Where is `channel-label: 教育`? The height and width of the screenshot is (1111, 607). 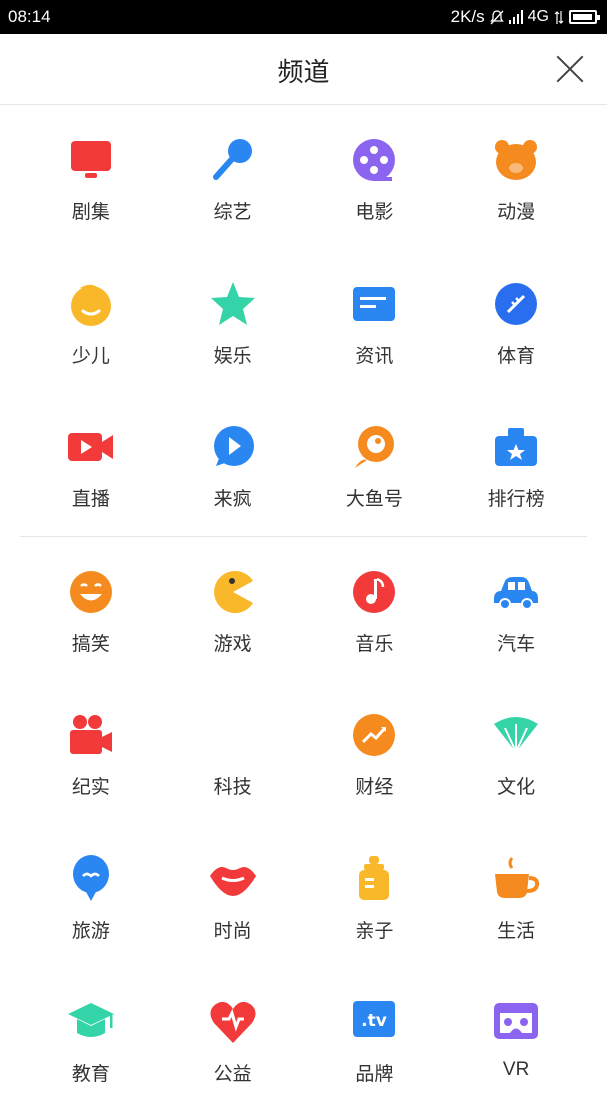 channel-label: 教育 is located at coordinates (90, 1074).